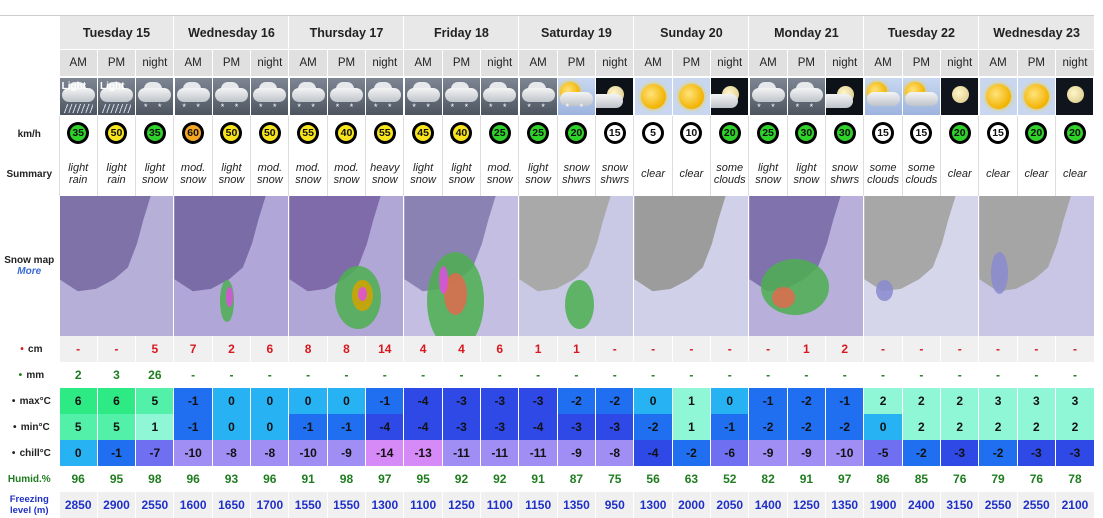 The height and width of the screenshot is (518, 1103). Describe the element at coordinates (269, 505) in the screenshot. I see `freezing-cell: 1700` at that location.